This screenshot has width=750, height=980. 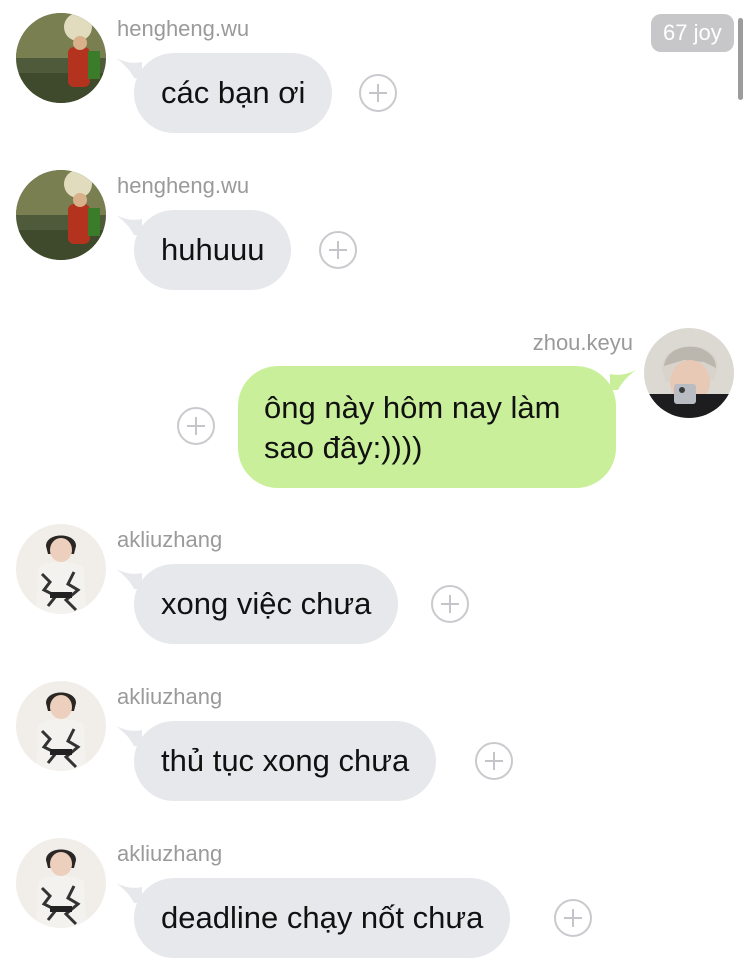 I want to click on message-text: deadline chạy nốt chưa, so click(x=322, y=917).